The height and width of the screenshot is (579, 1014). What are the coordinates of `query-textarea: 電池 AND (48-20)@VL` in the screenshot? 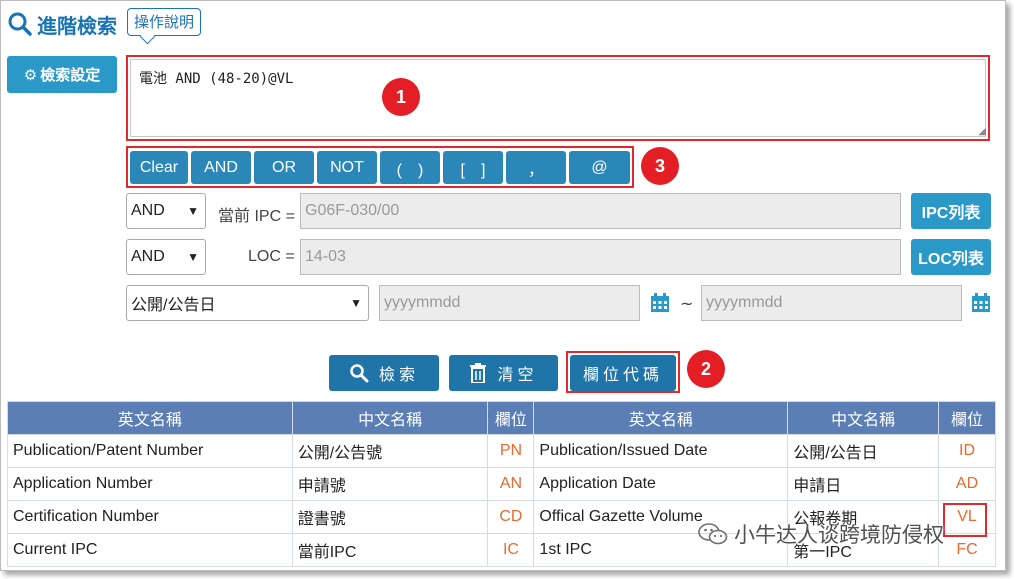 It's located at (558, 98).